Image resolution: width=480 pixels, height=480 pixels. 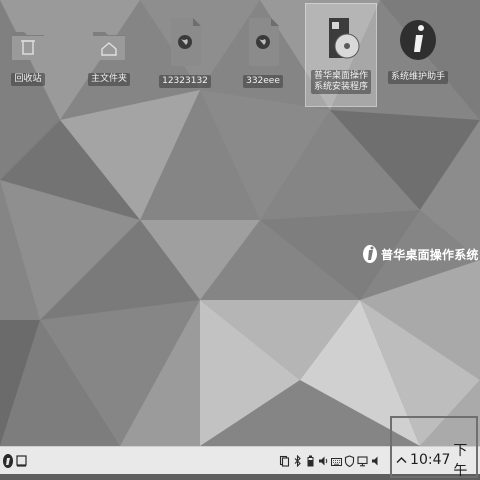 I want to click on desktop-icon-system-assistant: 系统维护助手, so click(x=418, y=50).